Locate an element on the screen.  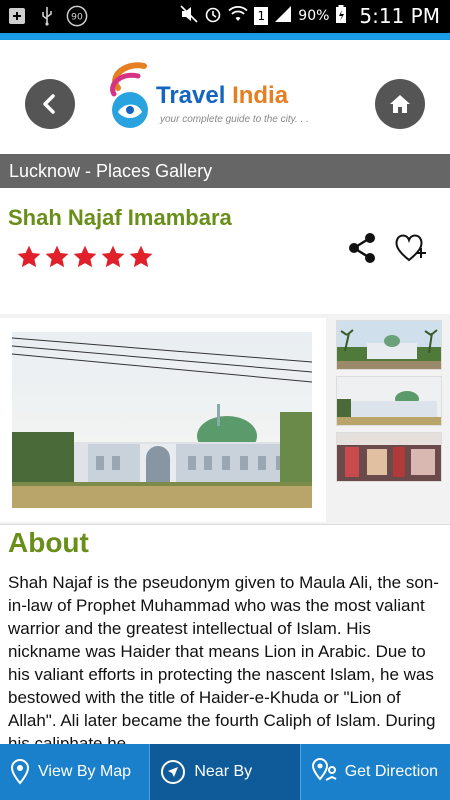
rating-stars is located at coordinates (85, 257).